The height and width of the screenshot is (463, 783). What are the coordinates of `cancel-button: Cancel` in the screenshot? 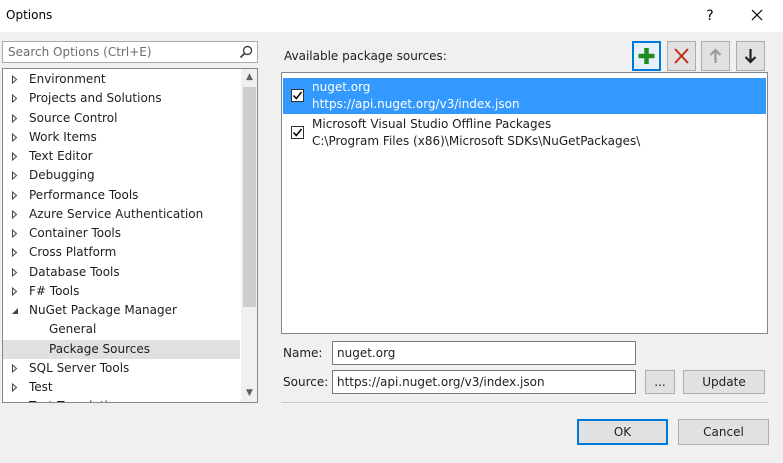 It's located at (723, 432).